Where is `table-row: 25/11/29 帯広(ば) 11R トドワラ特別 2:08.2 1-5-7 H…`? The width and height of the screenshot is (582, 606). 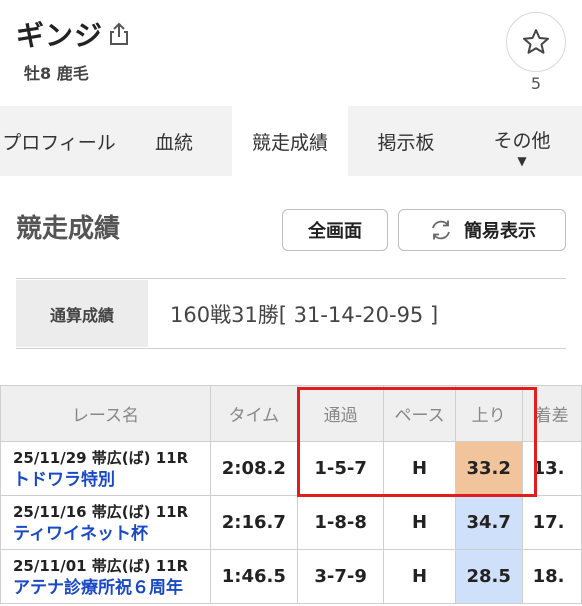 table-row: 25/11/29 帯広(ば) 11R トドワラ特別 2:08.2 1-5-7 H… is located at coordinates (291, 468).